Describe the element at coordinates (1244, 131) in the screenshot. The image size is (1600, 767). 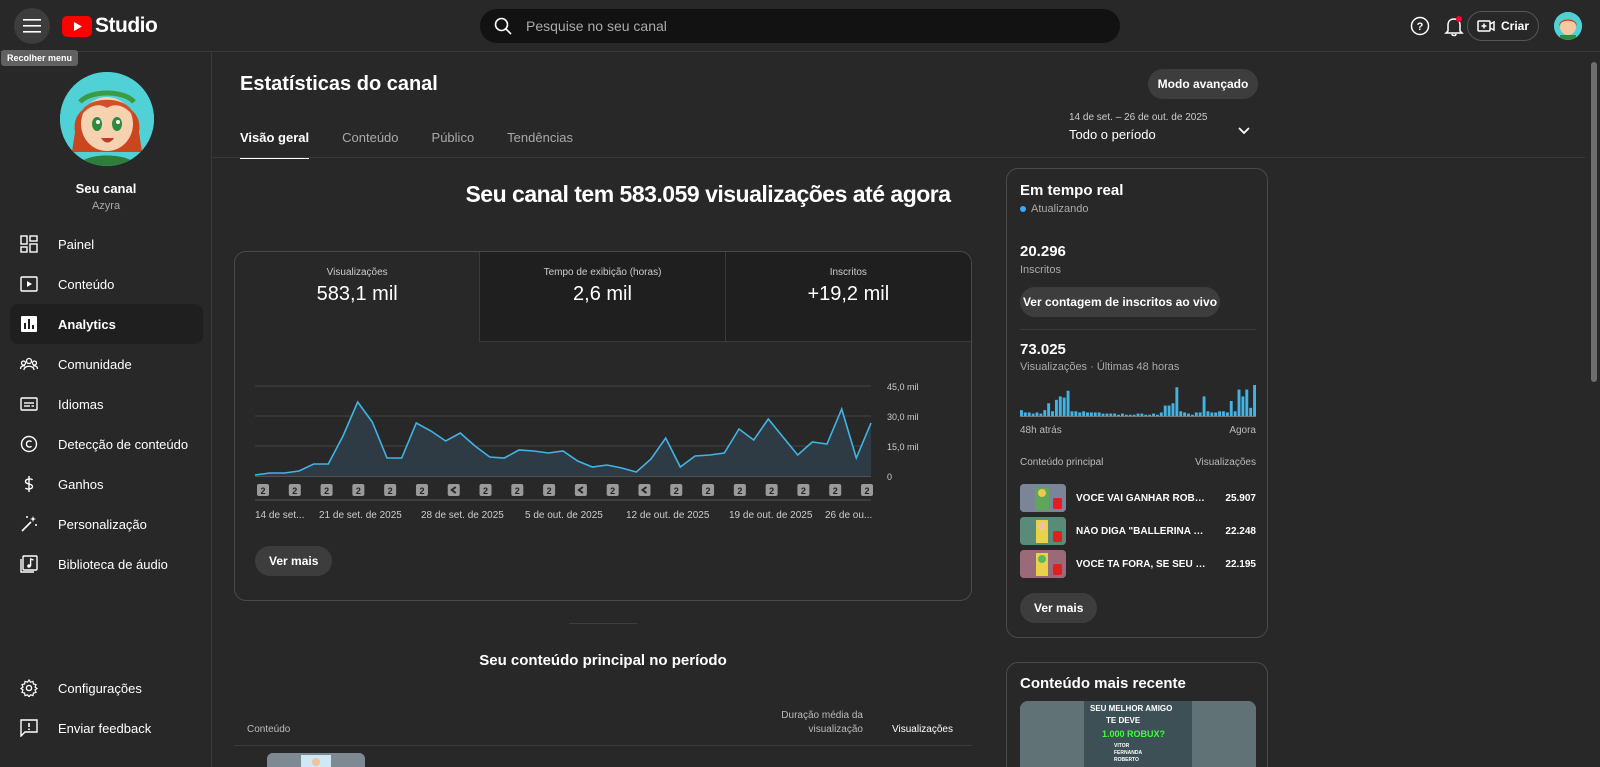
I see `chevron-down-icon` at that location.